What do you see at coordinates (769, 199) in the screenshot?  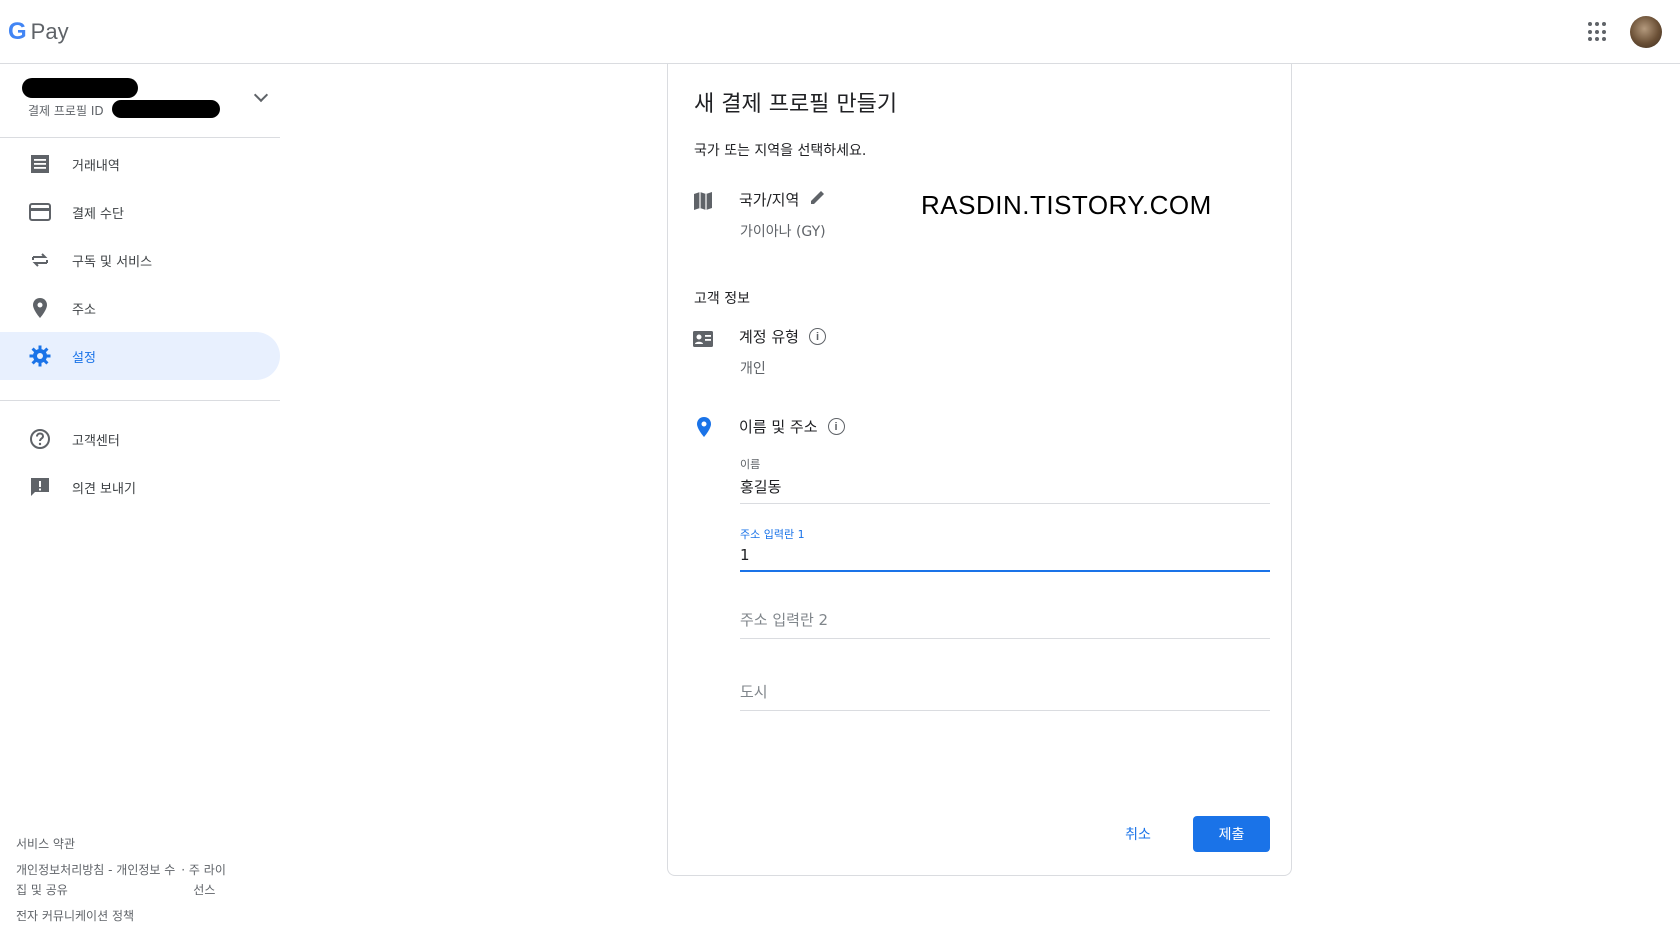 I see `country-title-text: 국가/지역` at bounding box center [769, 199].